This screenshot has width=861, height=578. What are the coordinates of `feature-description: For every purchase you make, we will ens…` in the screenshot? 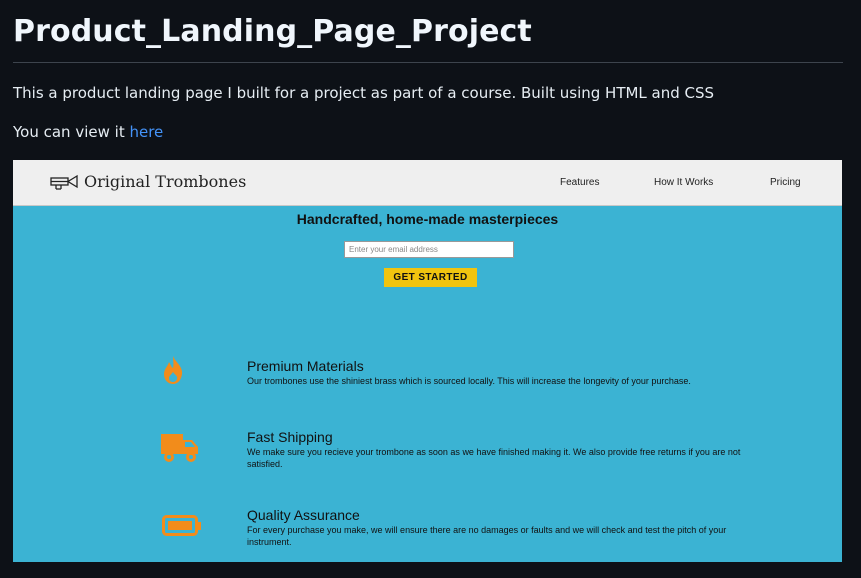 It's located at (487, 536).